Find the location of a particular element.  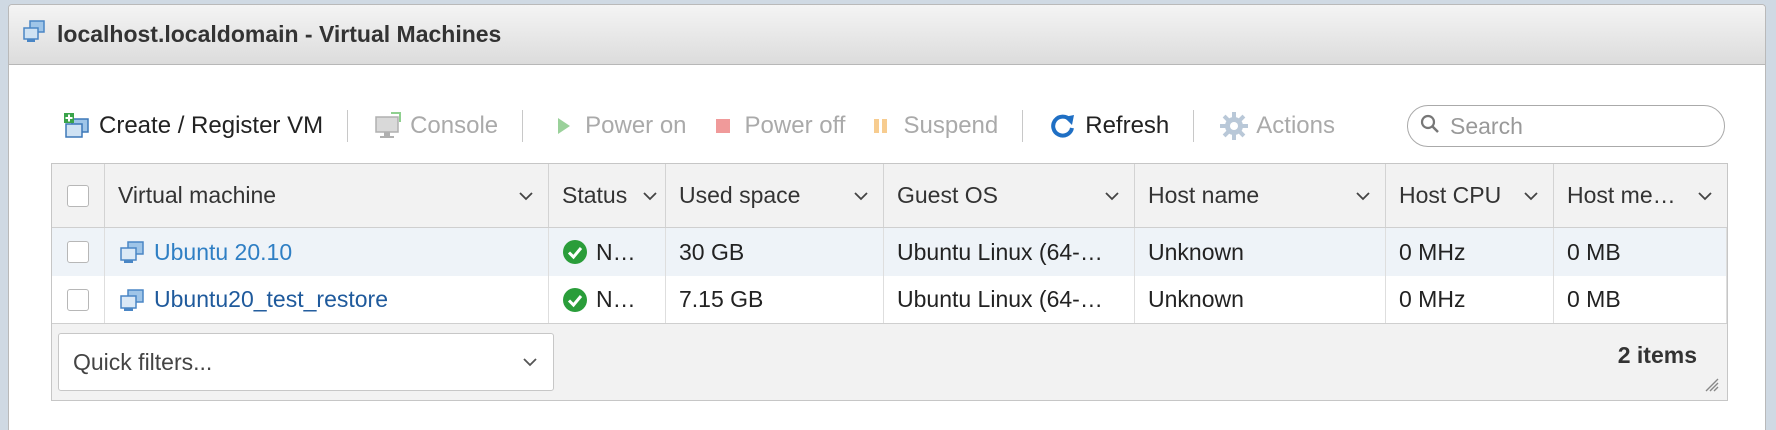

vm-name-cell: Ubuntu20_test_restore is located at coordinates (327, 299).